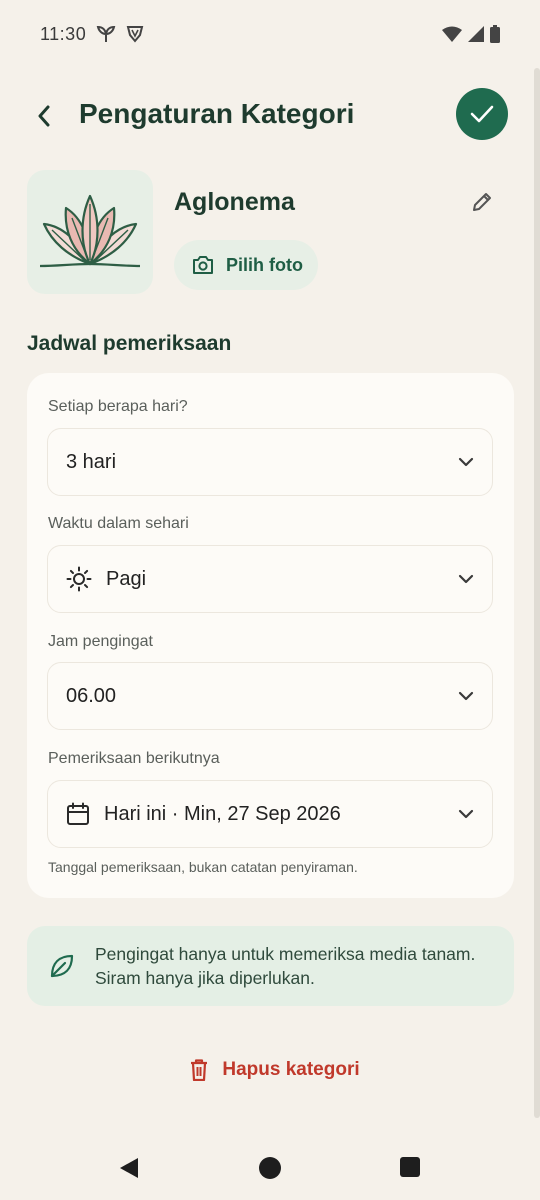  What do you see at coordinates (129, 1168) in the screenshot?
I see `nav-back-icon` at bounding box center [129, 1168].